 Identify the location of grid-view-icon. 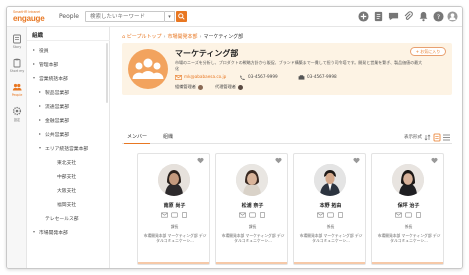
(437, 137).